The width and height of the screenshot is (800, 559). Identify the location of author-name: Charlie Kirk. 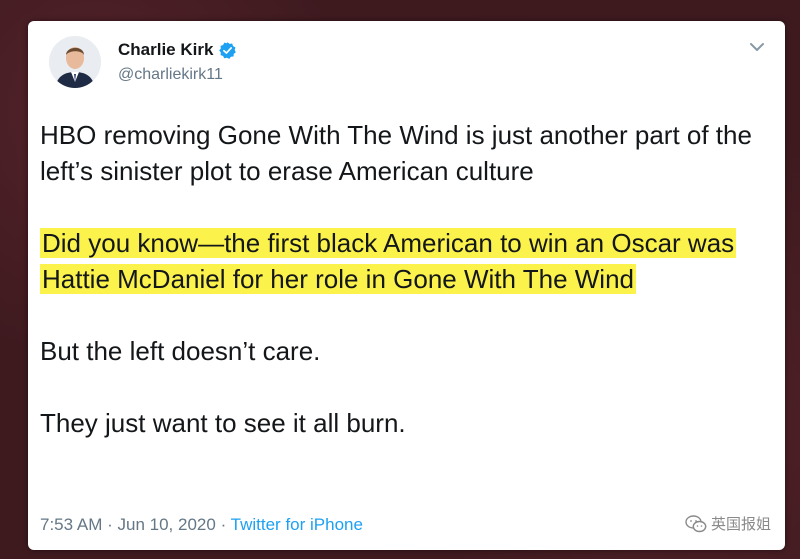
(165, 50).